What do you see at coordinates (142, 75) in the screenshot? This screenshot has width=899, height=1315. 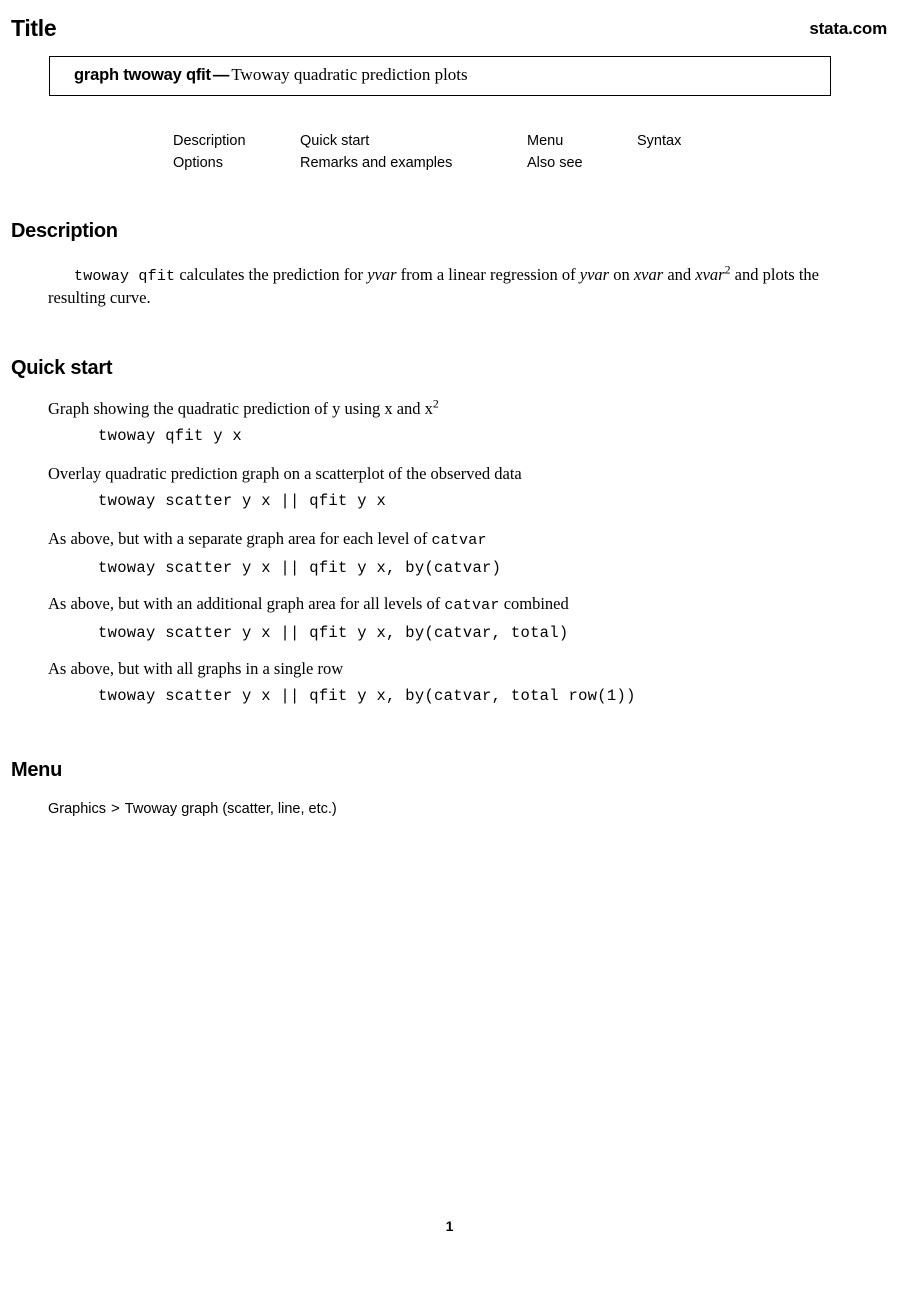 I see `command-name: graph twoway qfit` at bounding box center [142, 75].